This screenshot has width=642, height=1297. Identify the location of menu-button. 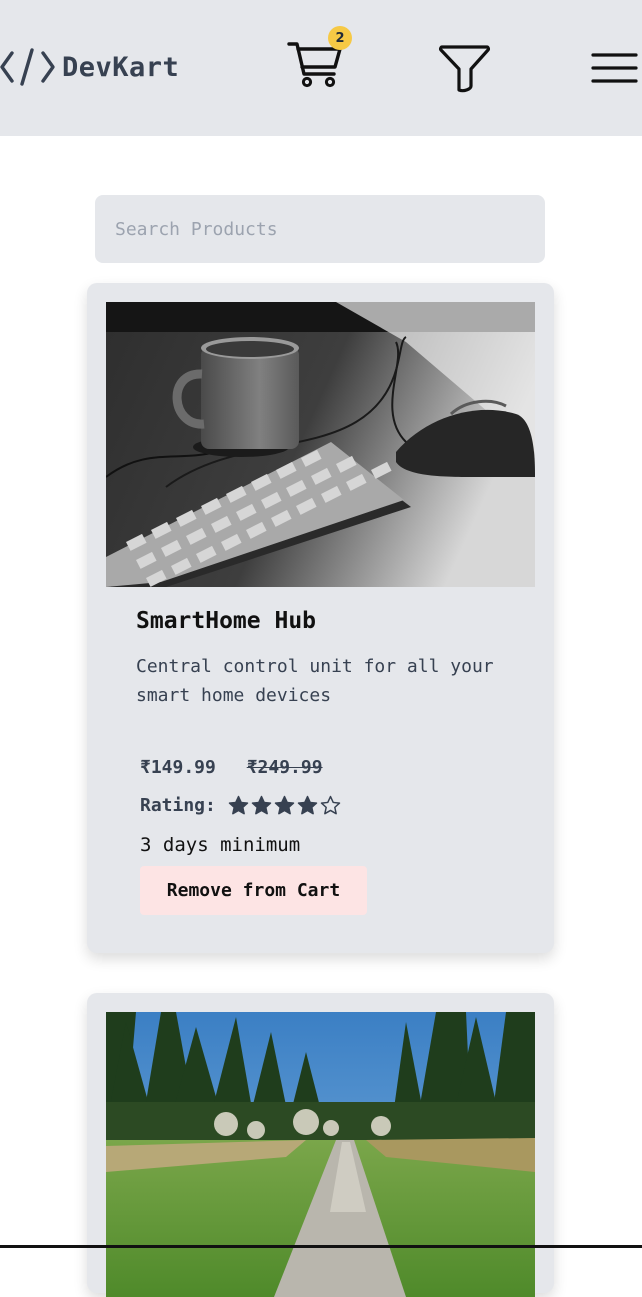
(614, 68).